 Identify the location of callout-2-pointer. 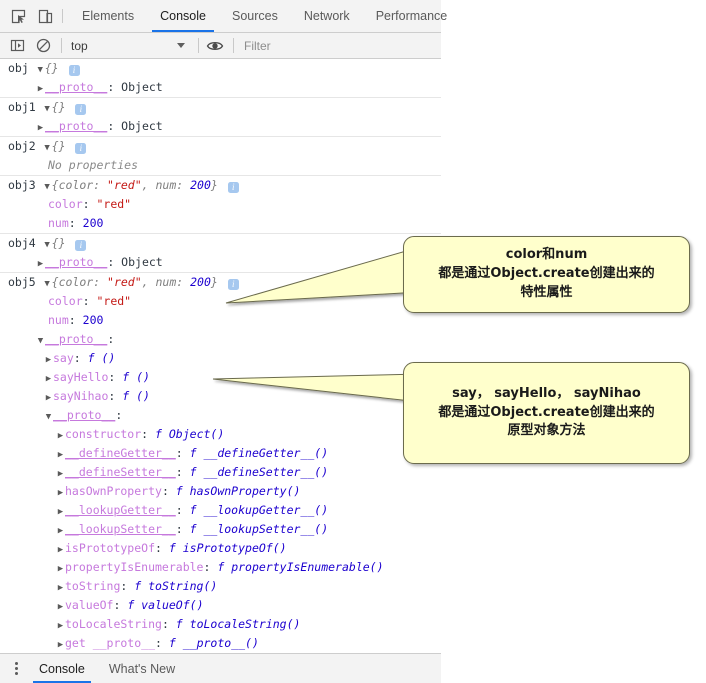
(316, 388).